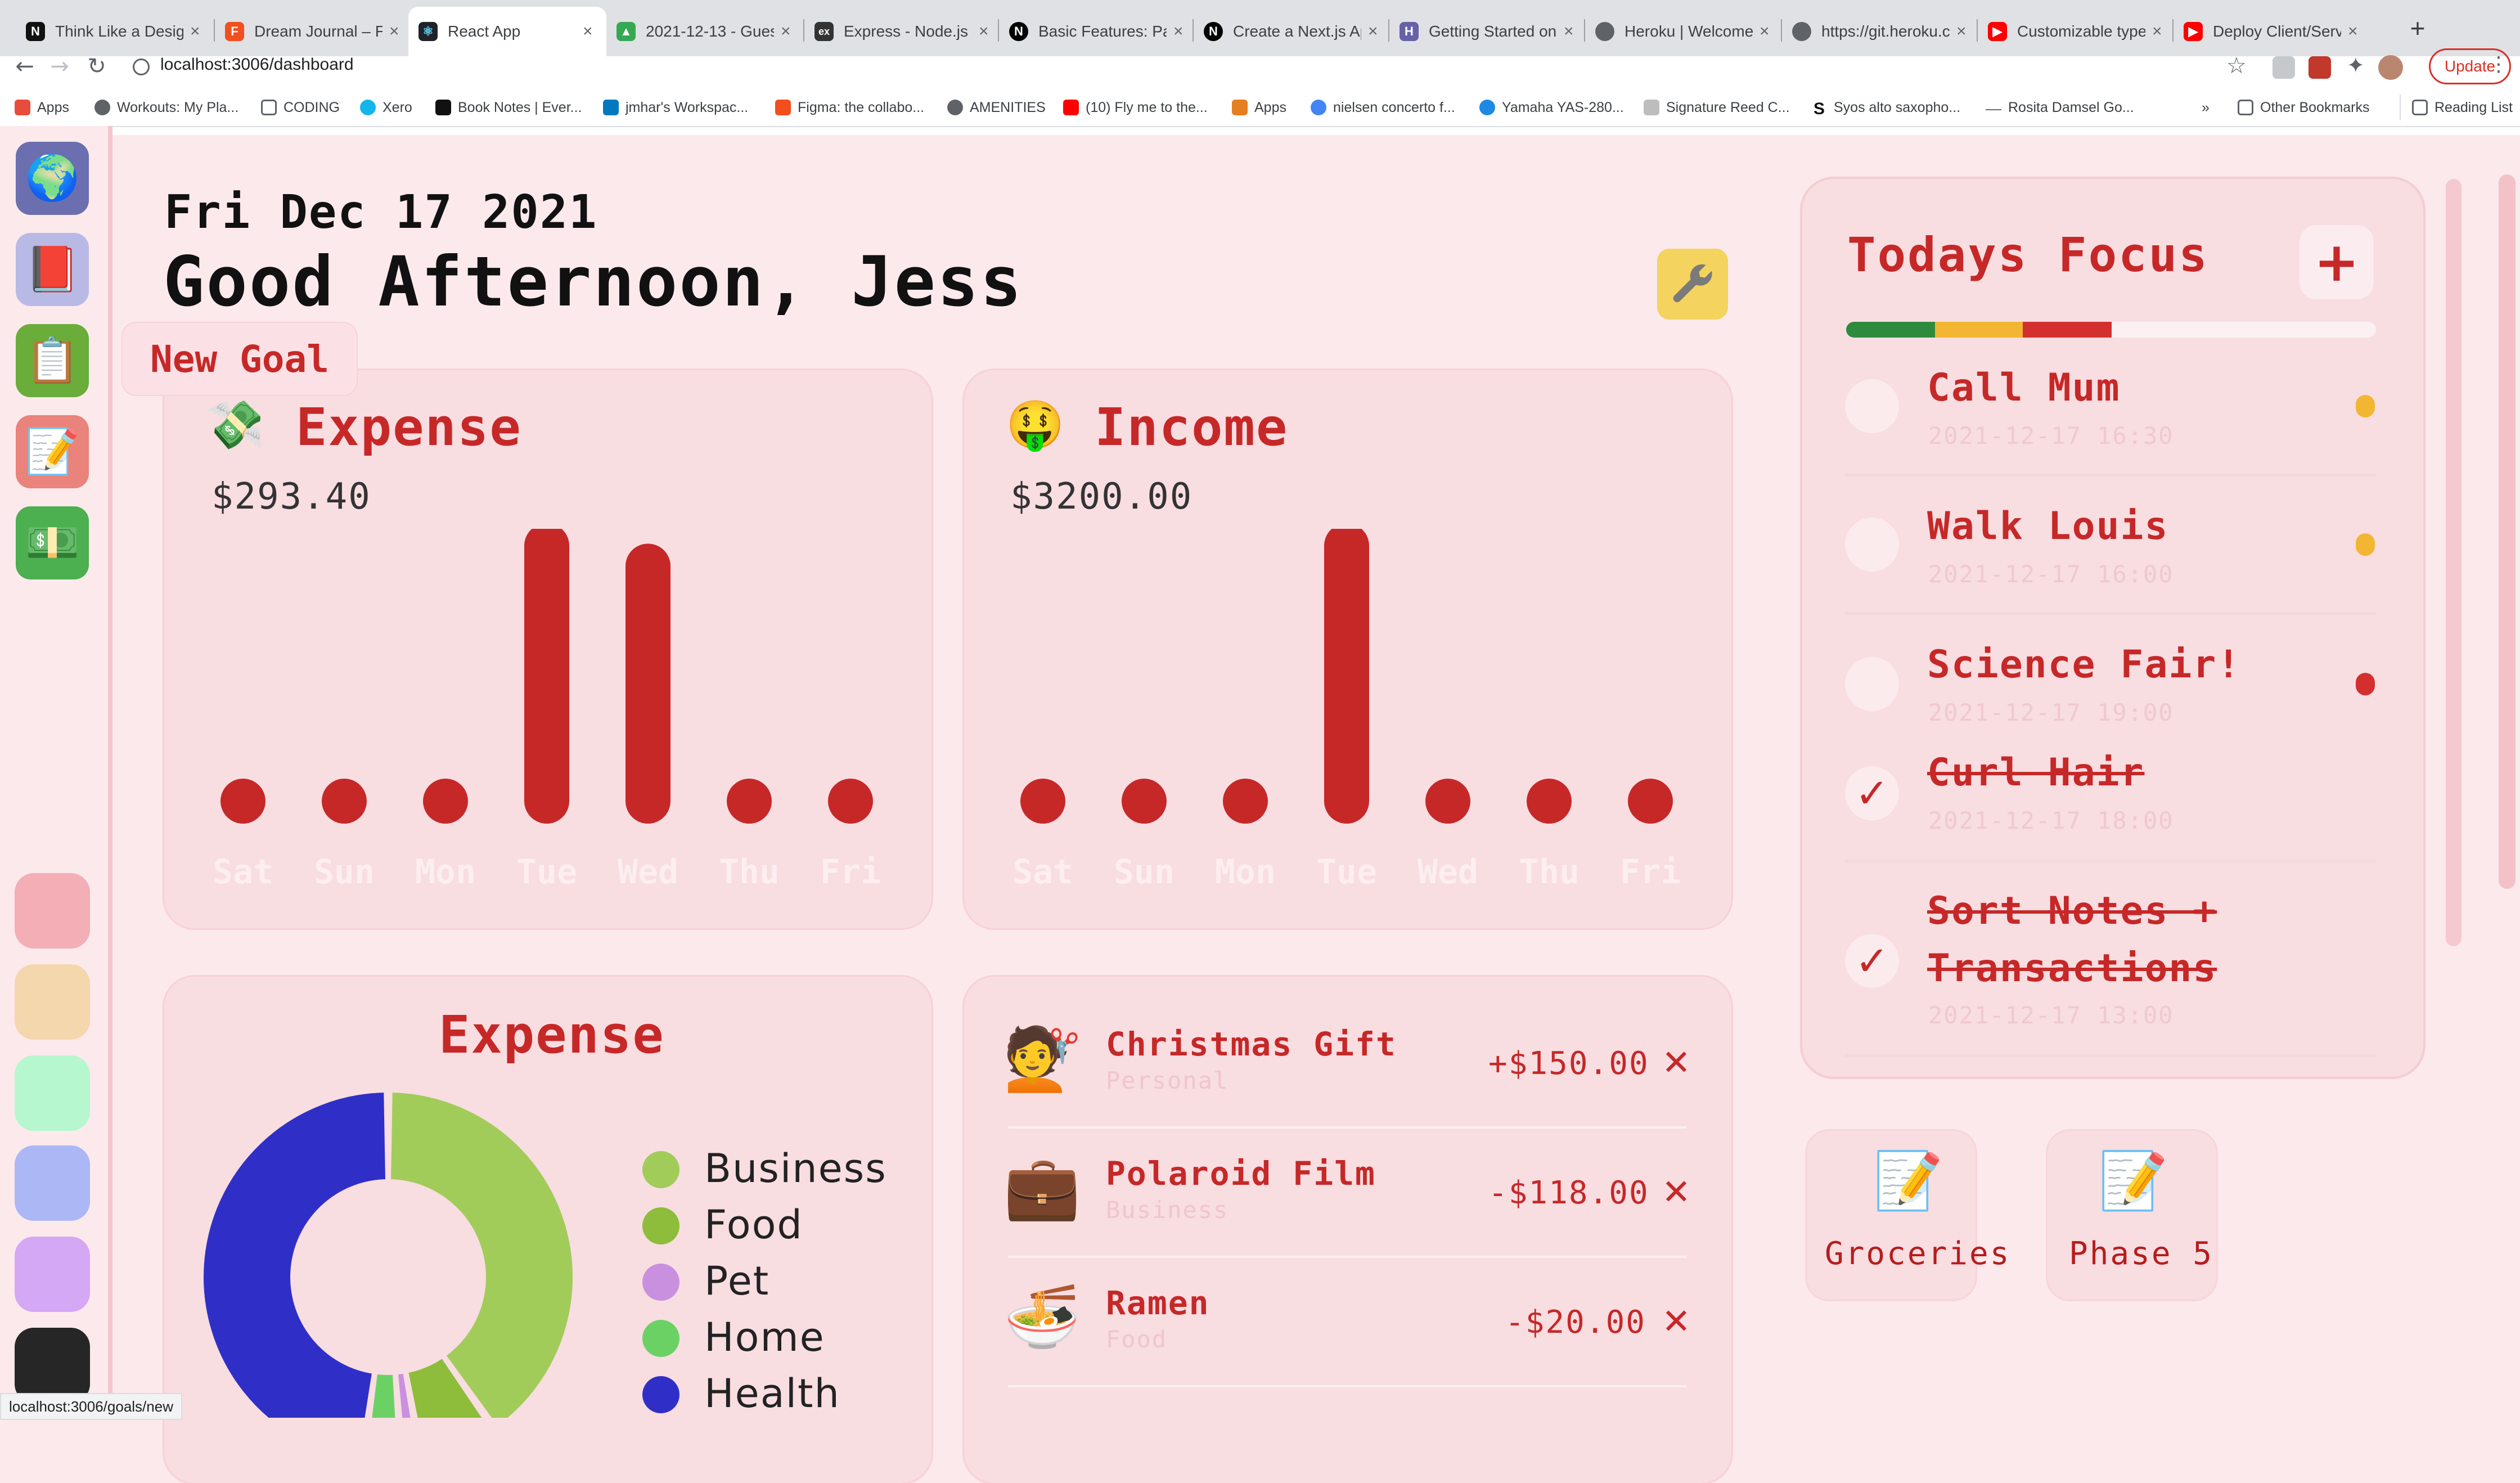 The height and width of the screenshot is (1483, 2520). I want to click on bookmark-star-icon: ☆, so click(2236, 66).